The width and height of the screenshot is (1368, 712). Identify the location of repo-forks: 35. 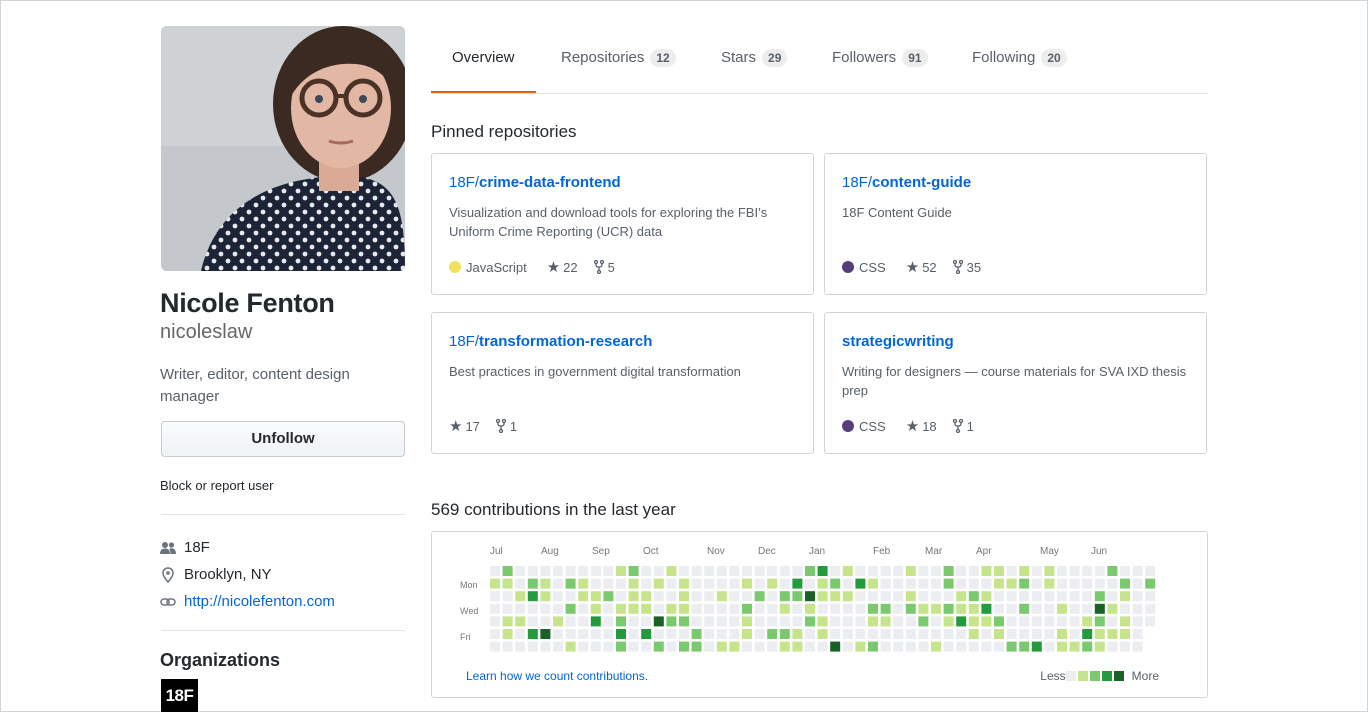
(966, 267).